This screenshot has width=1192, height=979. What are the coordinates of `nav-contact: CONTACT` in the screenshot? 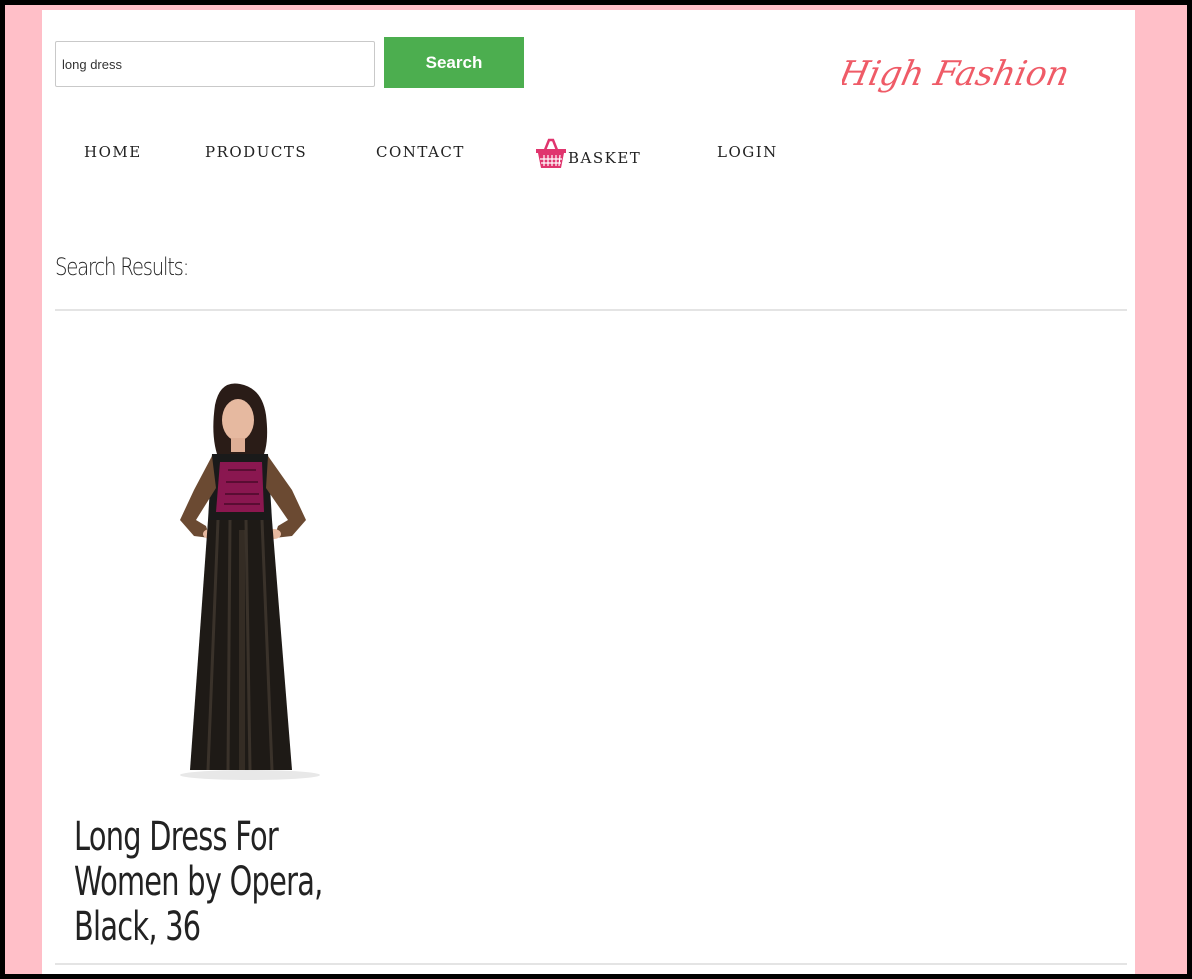 It's located at (420, 152).